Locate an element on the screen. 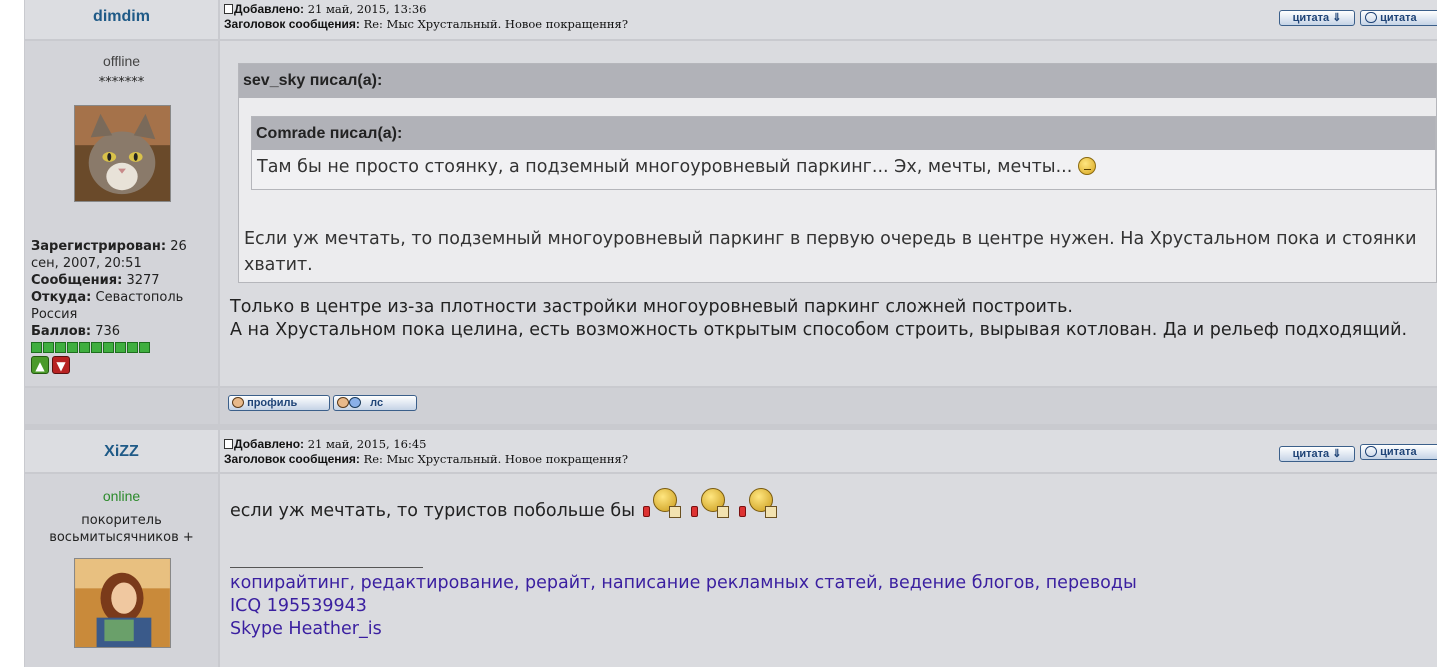  private-message-button: лс is located at coordinates (375, 403).